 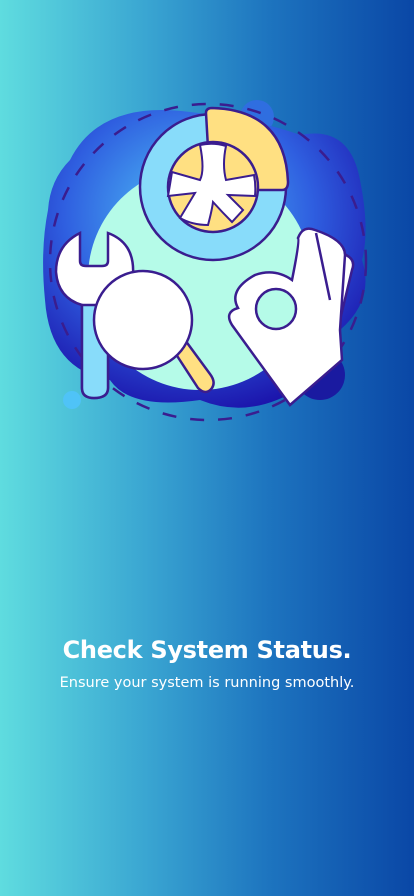 I want to click on onboarding-subtitle: Ensure your system is running smoothly., so click(x=207, y=683).